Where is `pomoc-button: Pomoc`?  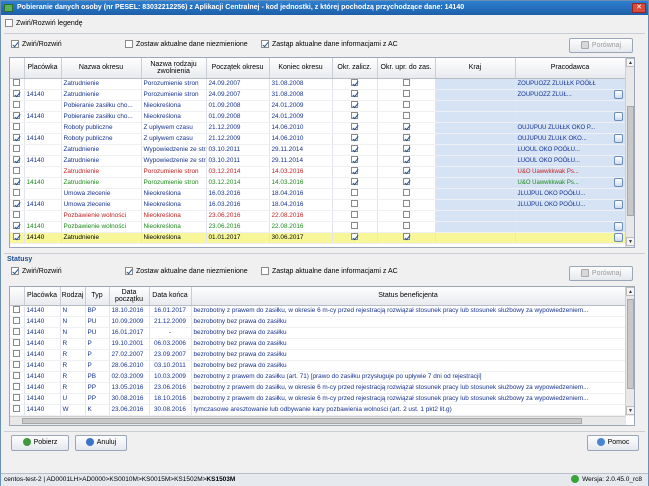
pomoc-button: Pomoc is located at coordinates (613, 443).